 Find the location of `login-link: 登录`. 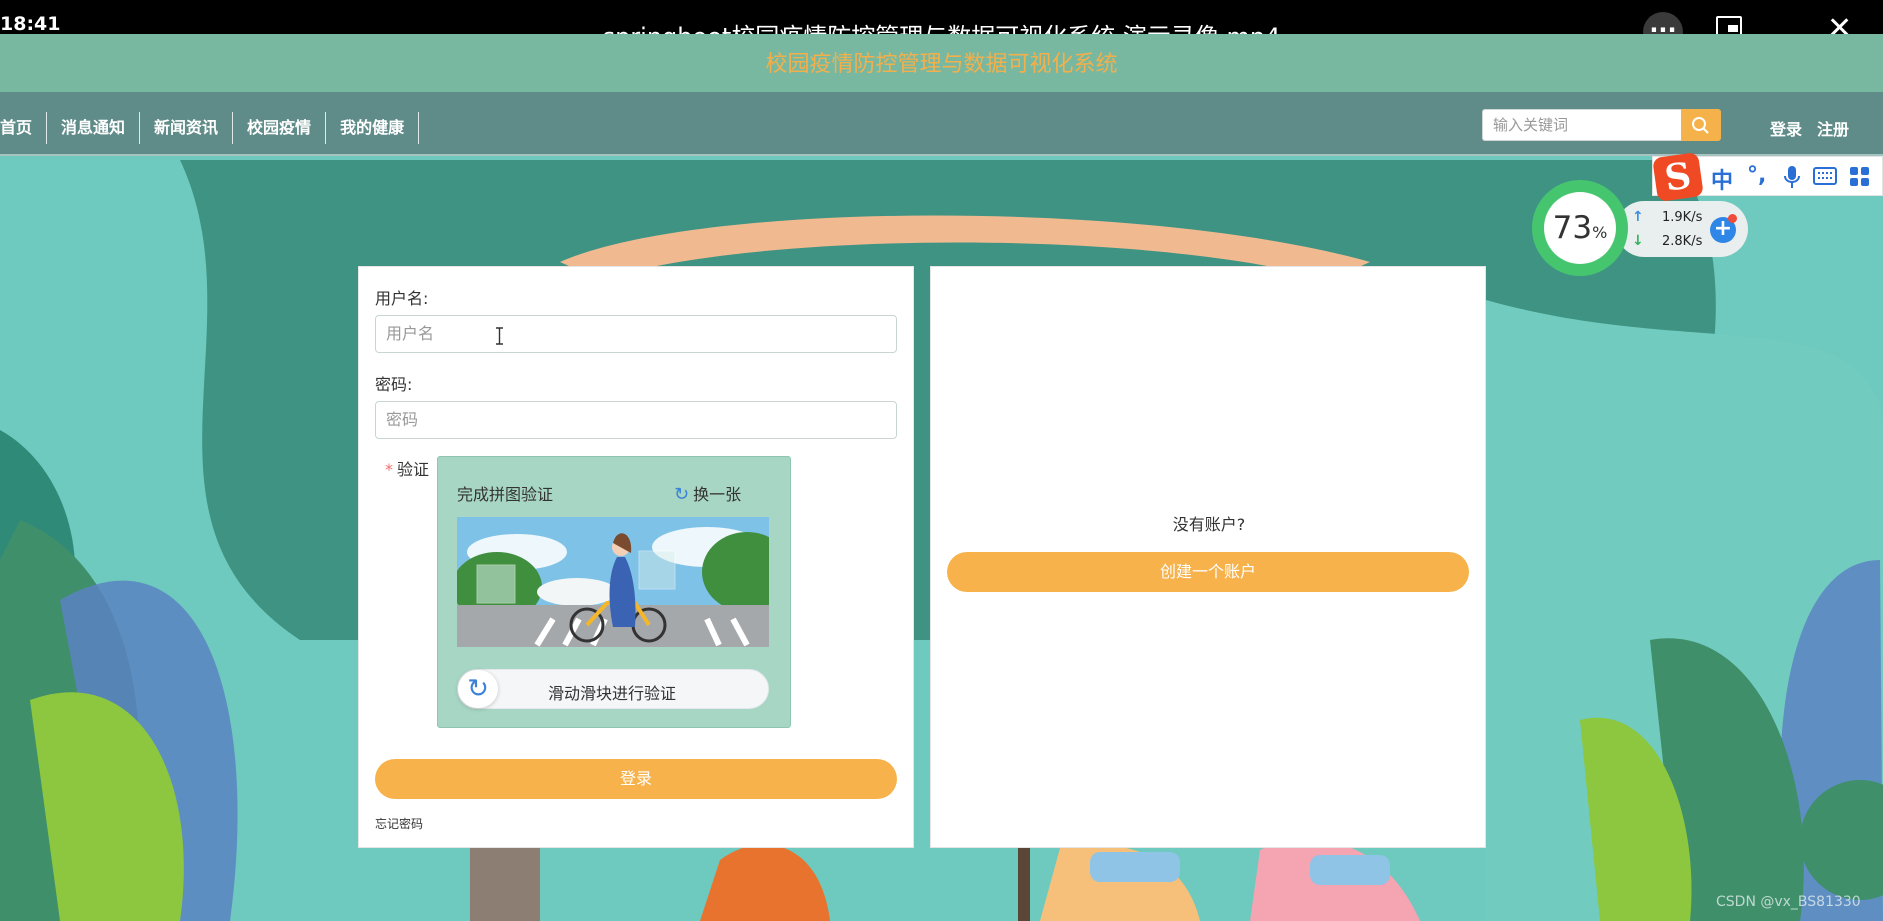

login-link: 登录 is located at coordinates (1786, 128).